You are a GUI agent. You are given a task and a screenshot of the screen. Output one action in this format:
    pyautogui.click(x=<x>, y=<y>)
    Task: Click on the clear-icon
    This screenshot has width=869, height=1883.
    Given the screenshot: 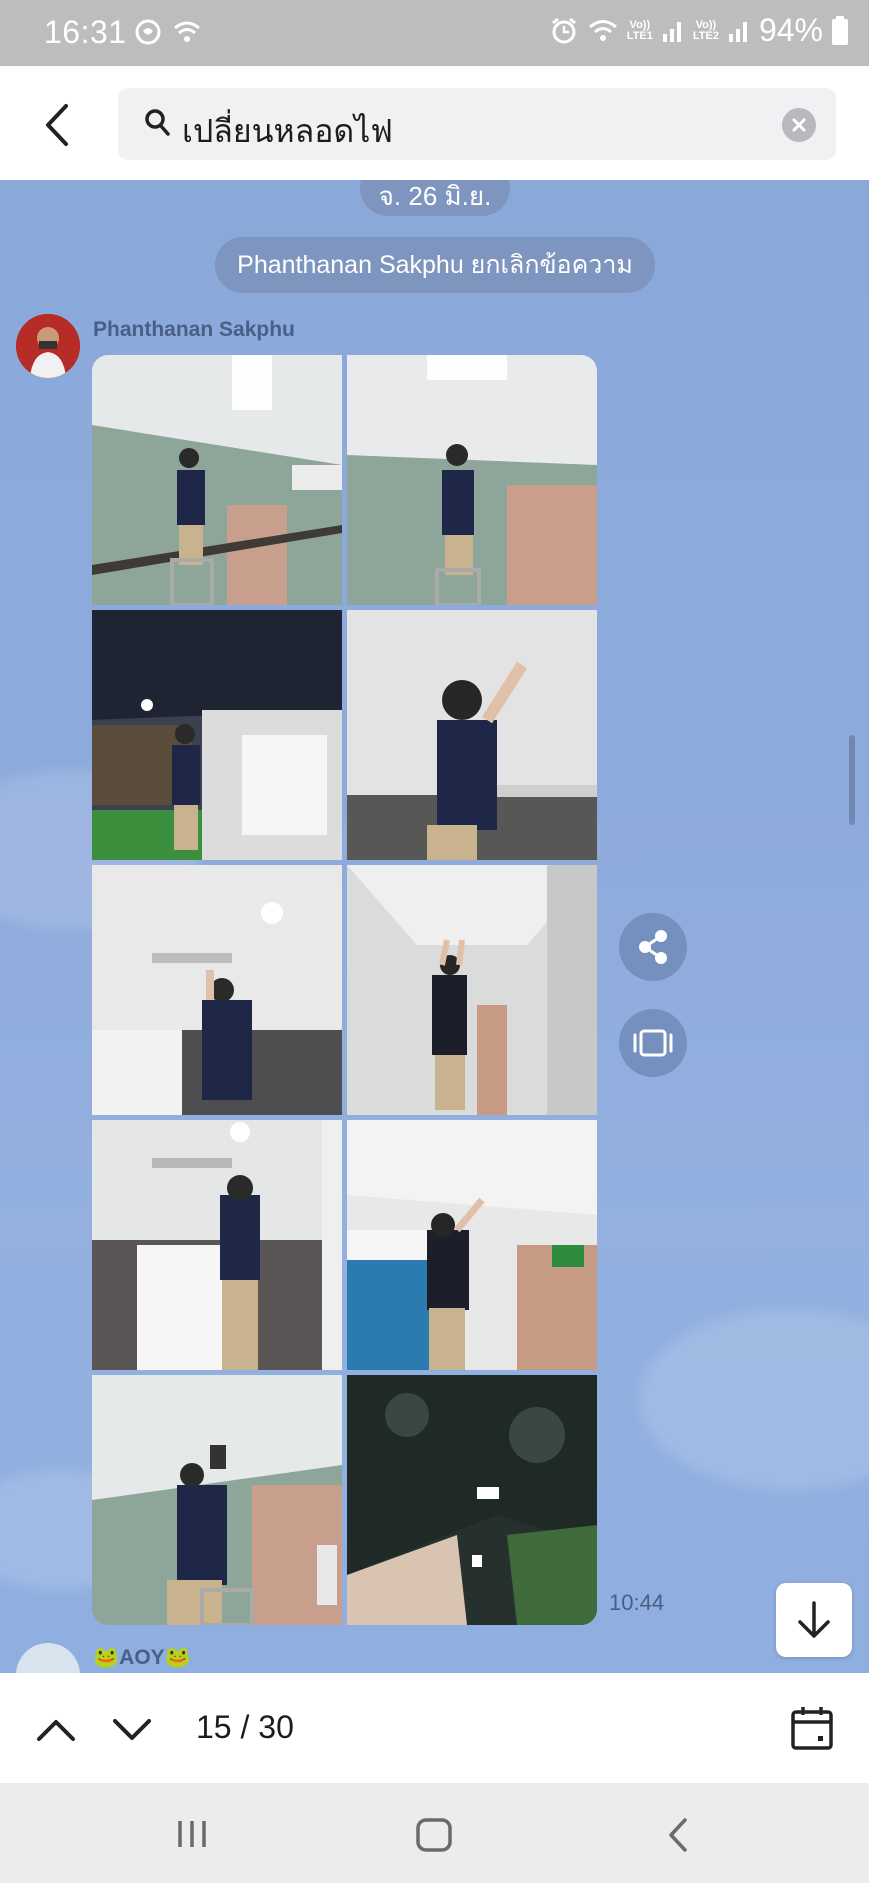 What is the action you would take?
    pyautogui.click(x=799, y=125)
    